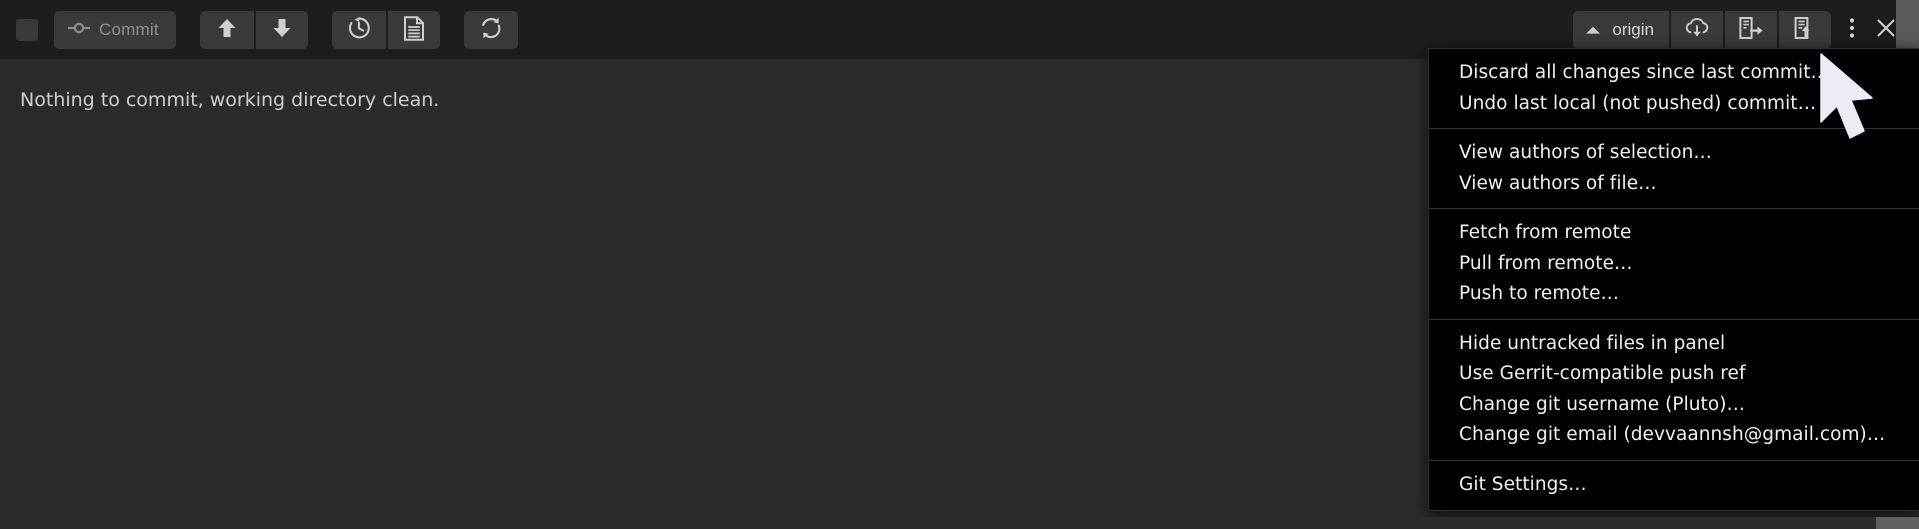 The height and width of the screenshot is (529, 1919). I want to click on origin-remote-button: origin, so click(1621, 29).